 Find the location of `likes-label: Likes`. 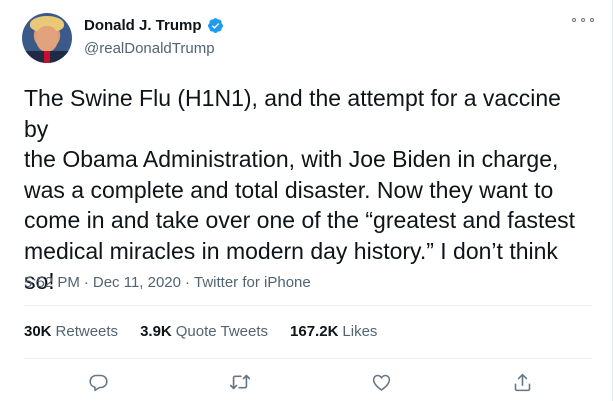

likes-label: Likes is located at coordinates (360, 331).